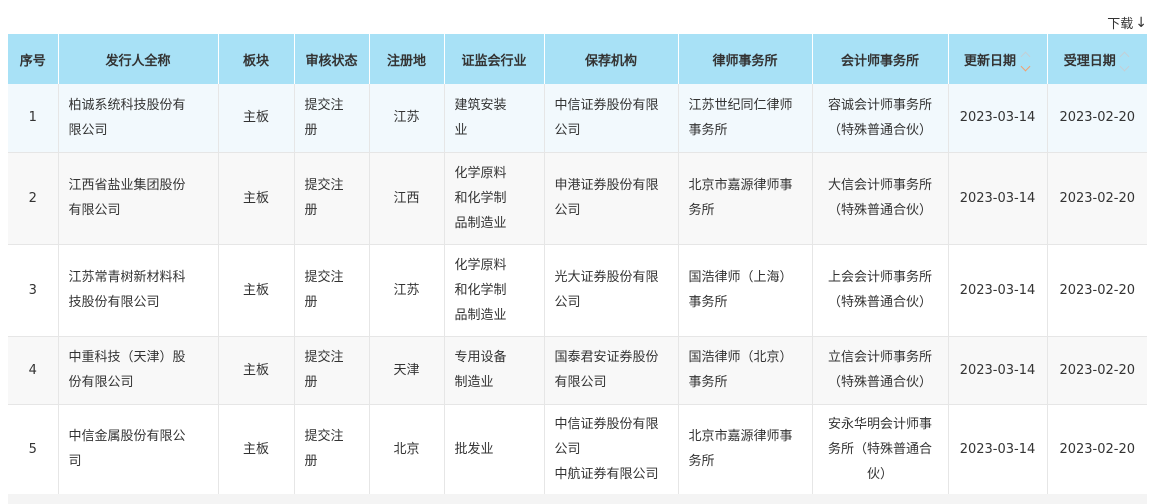 The width and height of the screenshot is (1159, 504). Describe the element at coordinates (879, 185) in the screenshot. I see `cell-accounting-firm-line: 大信会计师事务所` at that location.